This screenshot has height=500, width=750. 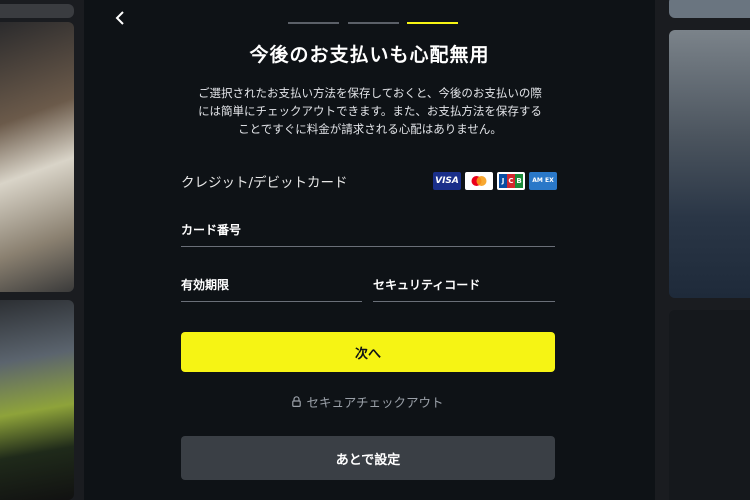 I want to click on card-brand-logos: VISA J C B AM EX, so click(x=495, y=181).